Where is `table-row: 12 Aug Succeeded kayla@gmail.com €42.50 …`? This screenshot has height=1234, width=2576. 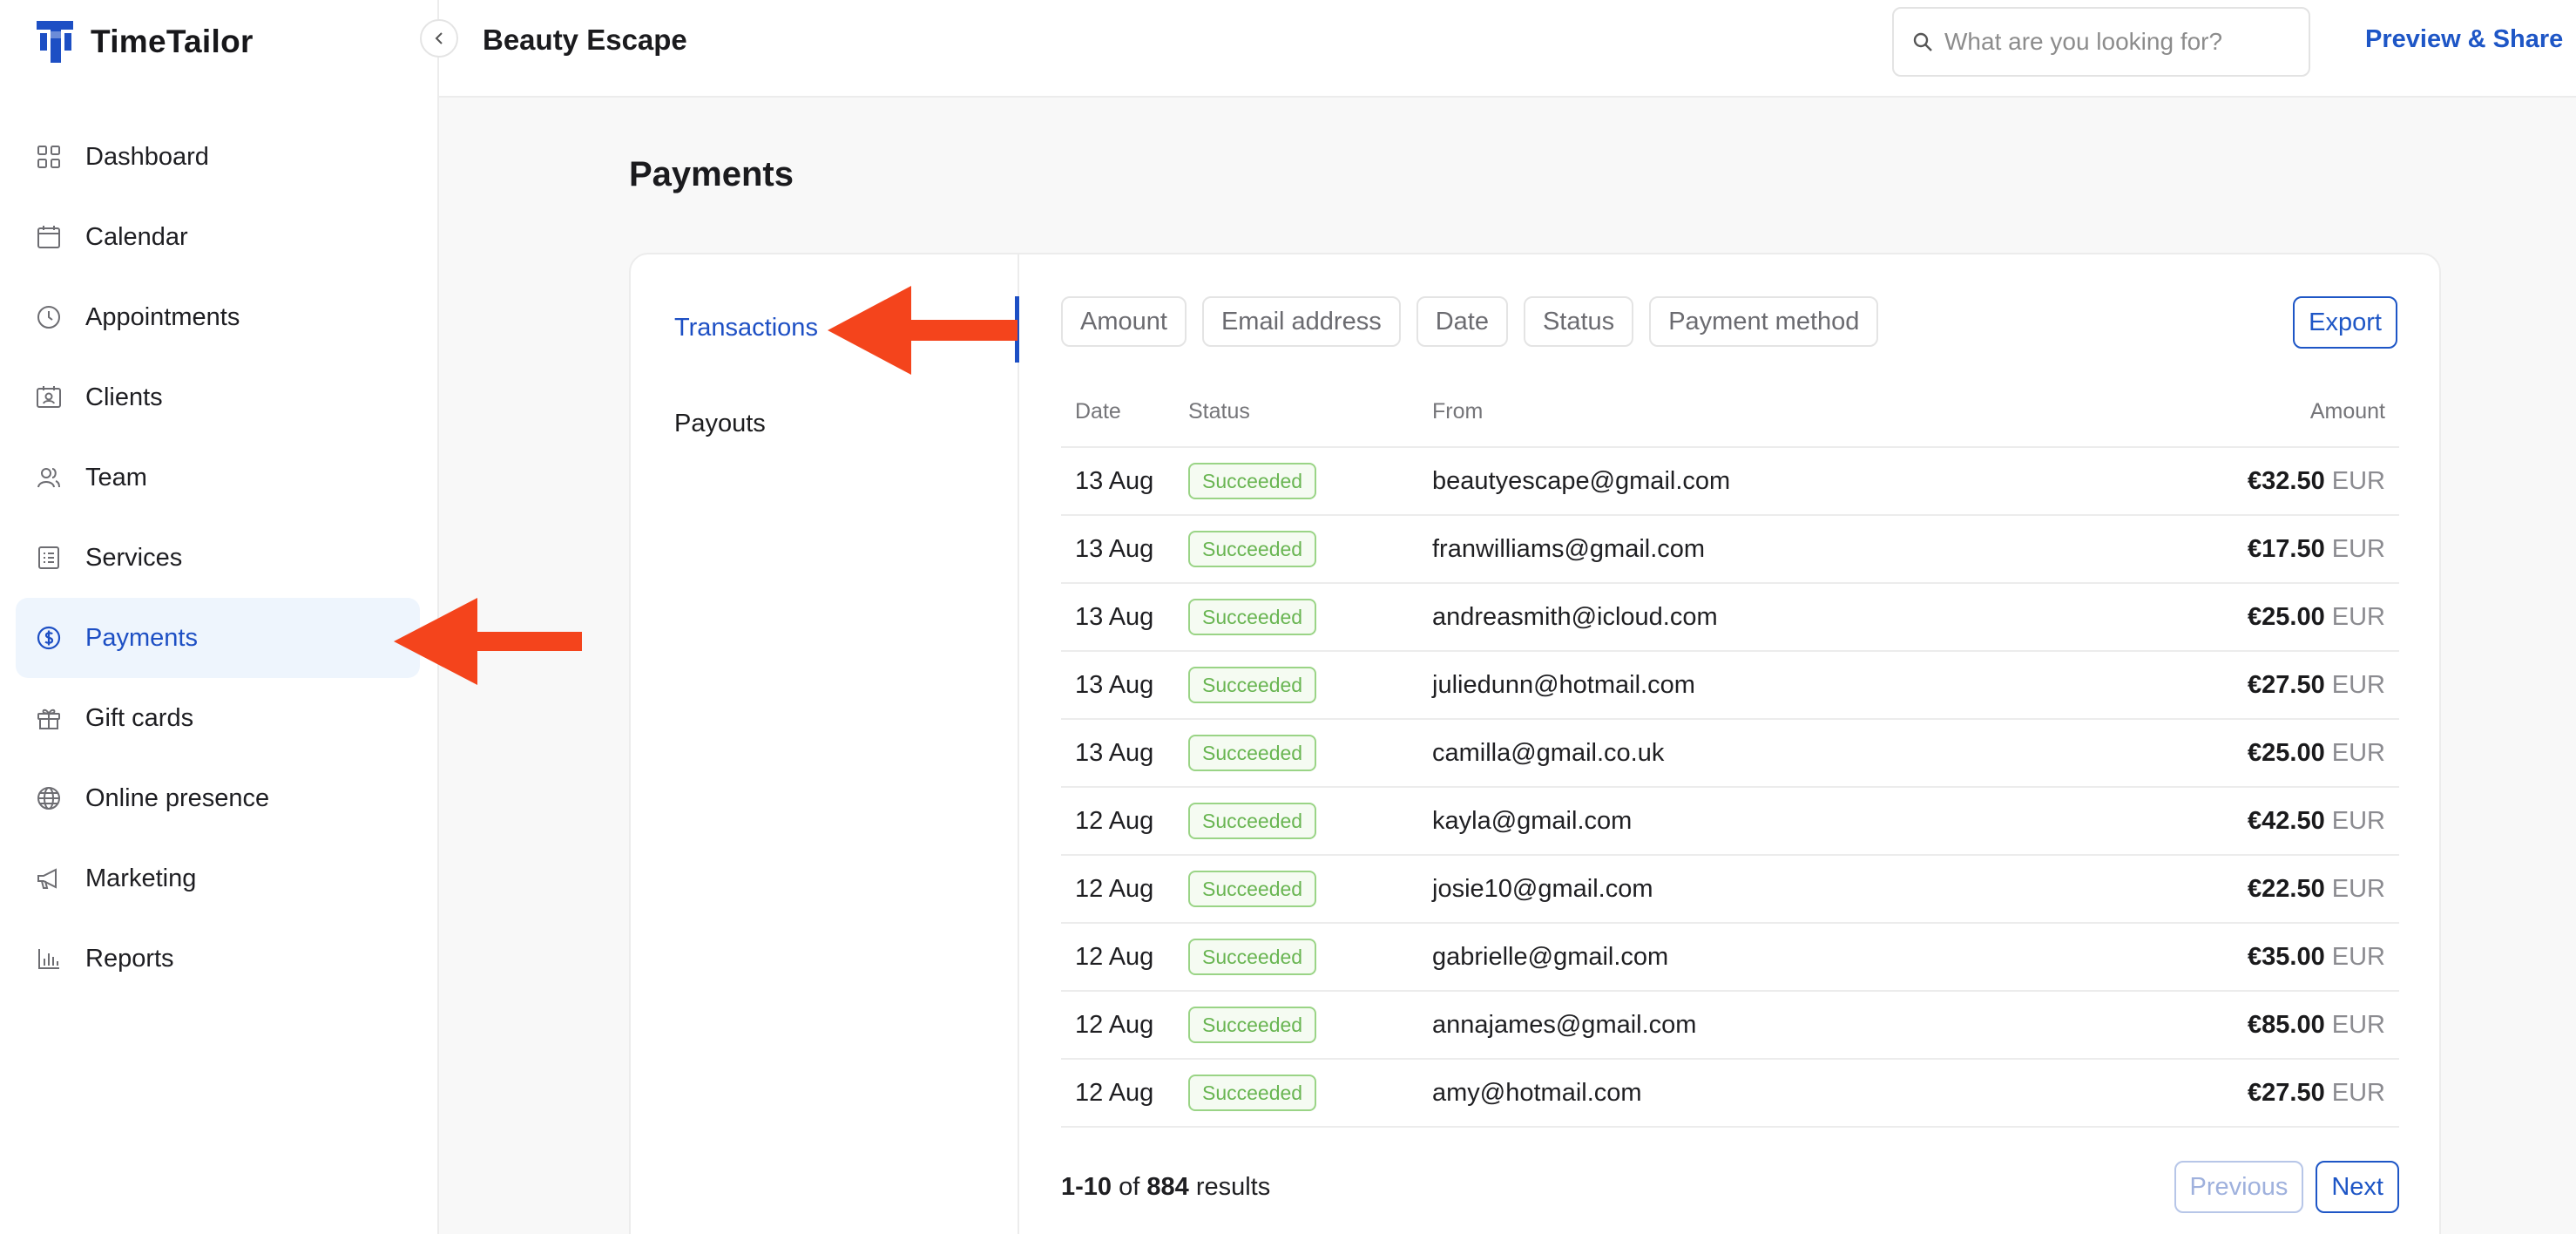
table-row: 12 Aug Succeeded kayla@gmail.com €42.50 … is located at coordinates (1730, 822).